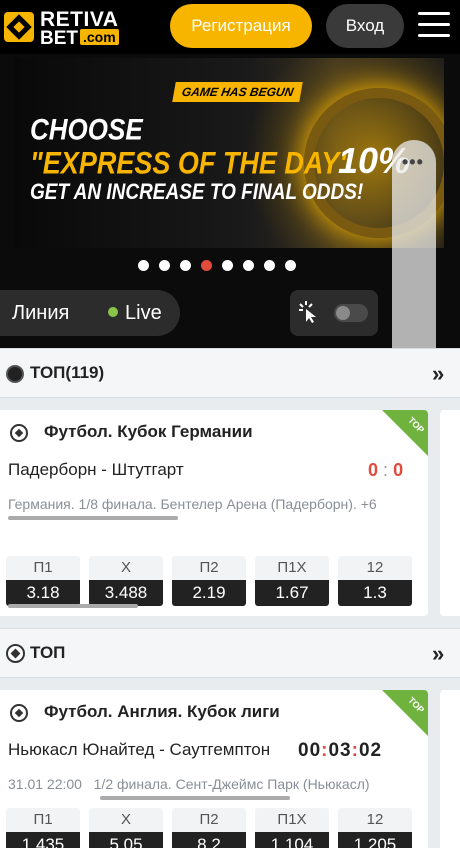 The height and width of the screenshot is (848, 460). I want to click on score: 0, so click(386, 470).